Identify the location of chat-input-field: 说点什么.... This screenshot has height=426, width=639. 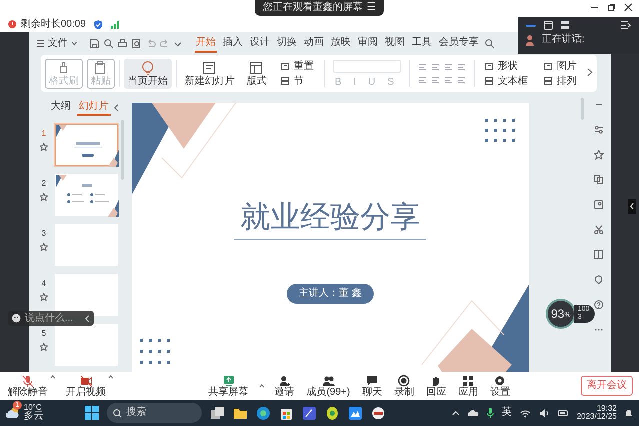
(51, 318).